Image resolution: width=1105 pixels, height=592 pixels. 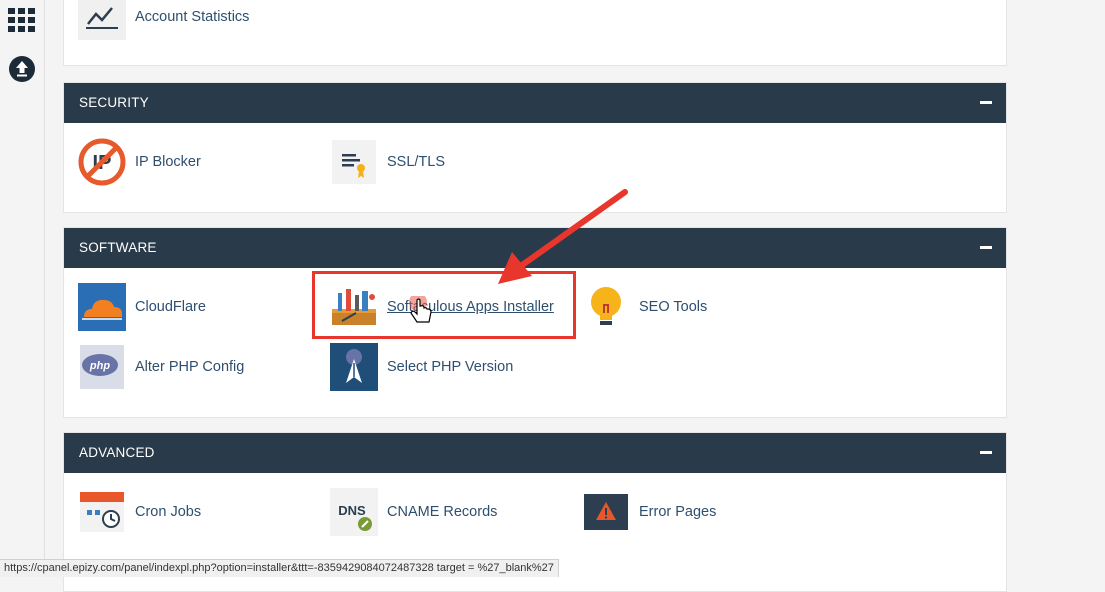 What do you see at coordinates (192, 17) in the screenshot?
I see `account-statistics-label: Account Statistics` at bounding box center [192, 17].